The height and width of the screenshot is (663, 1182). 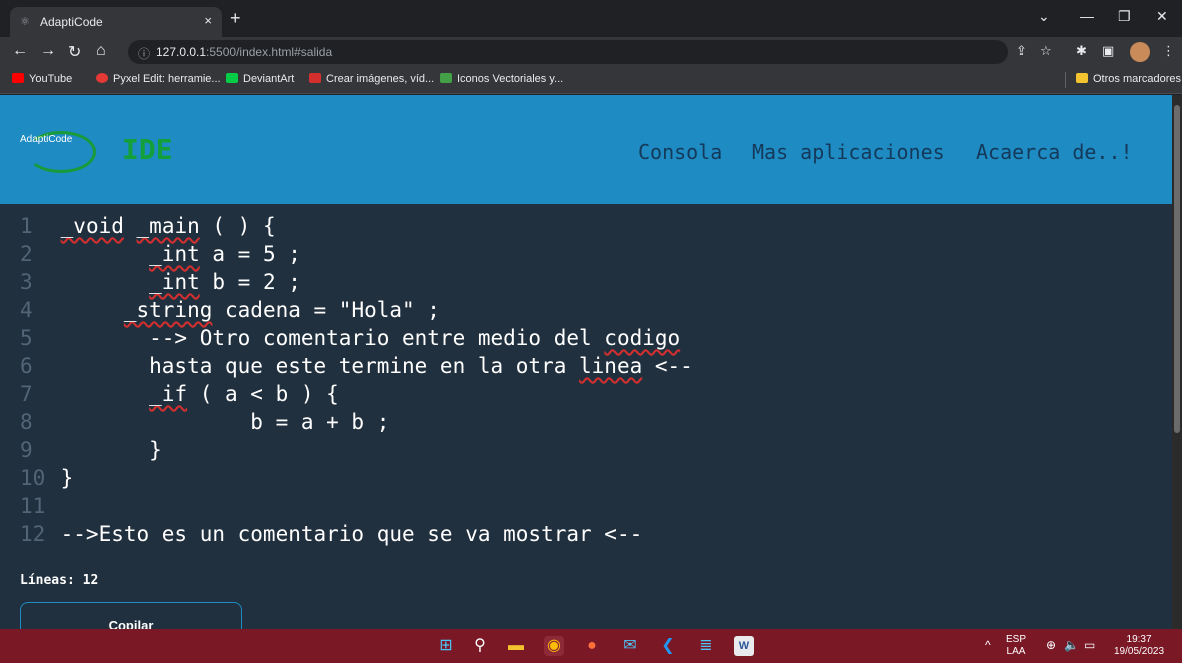 I want to click on nav-mas-aplicaciones: Mas aplicaciones, so click(x=848, y=152).